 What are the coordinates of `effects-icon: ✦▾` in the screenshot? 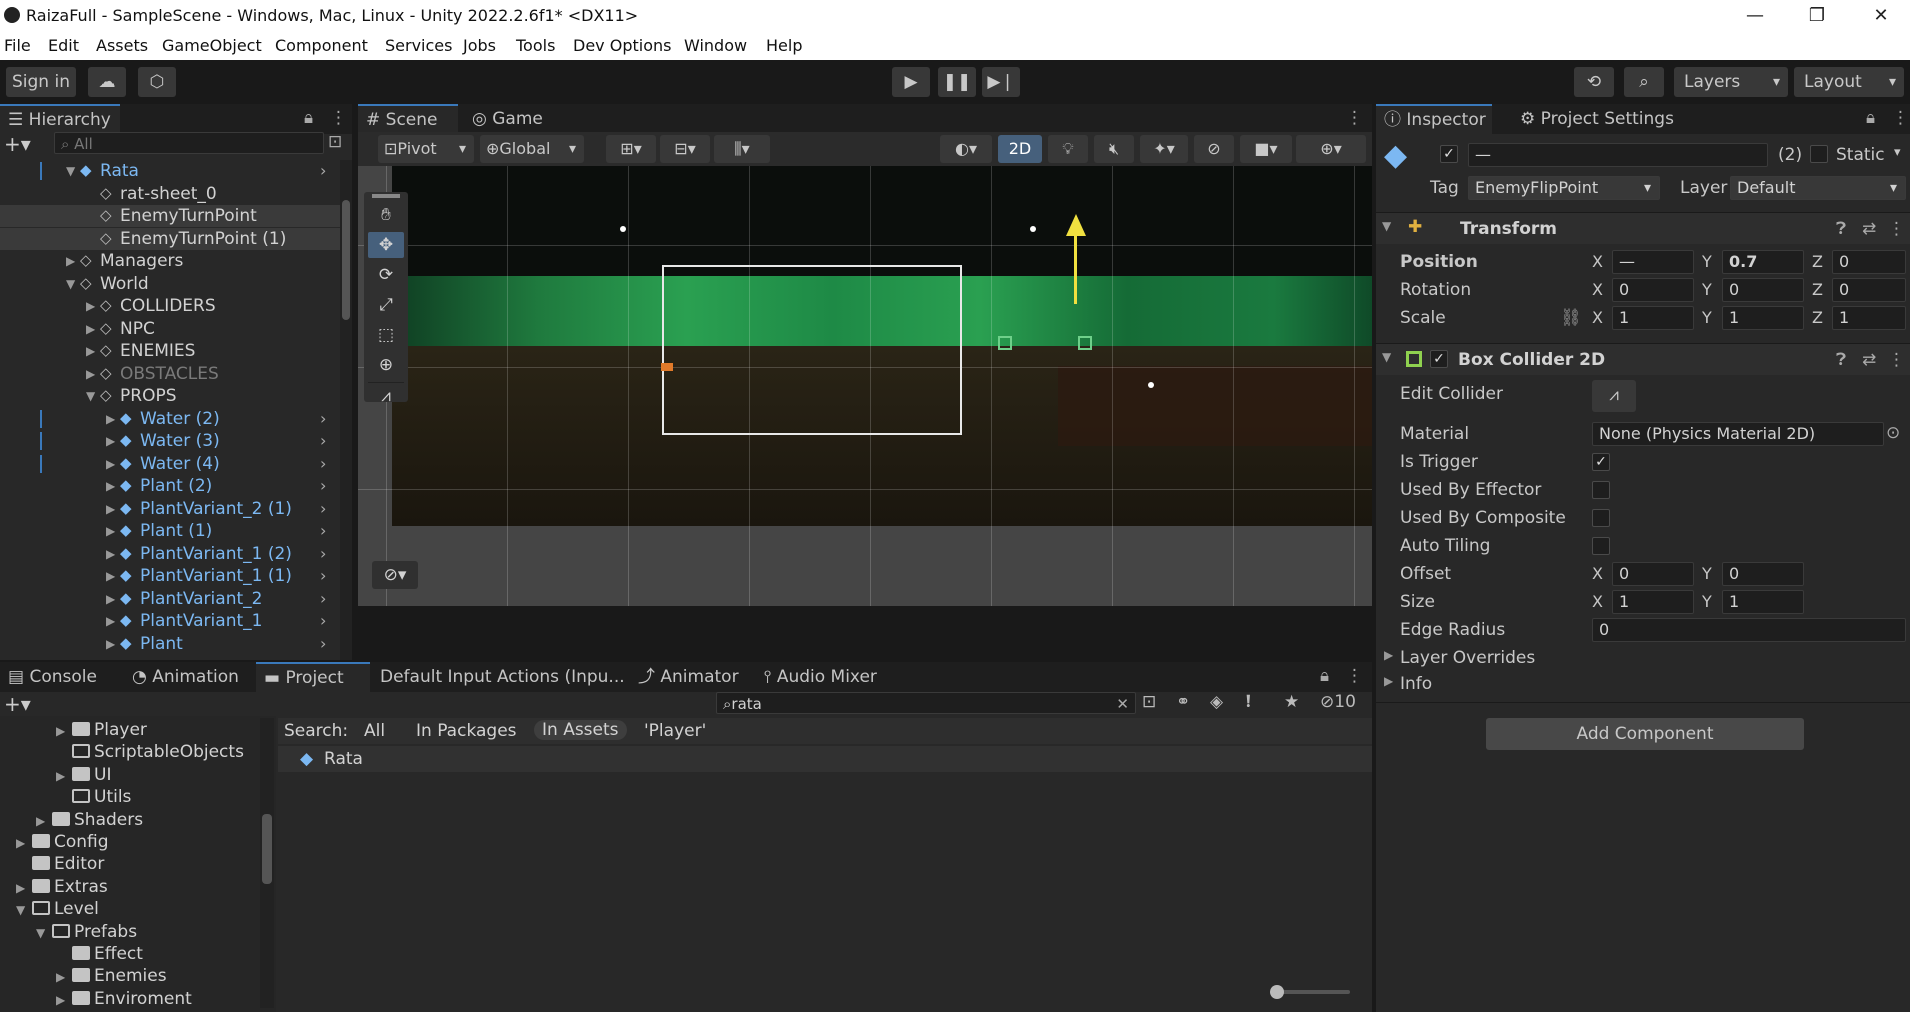 It's located at (1164, 149).